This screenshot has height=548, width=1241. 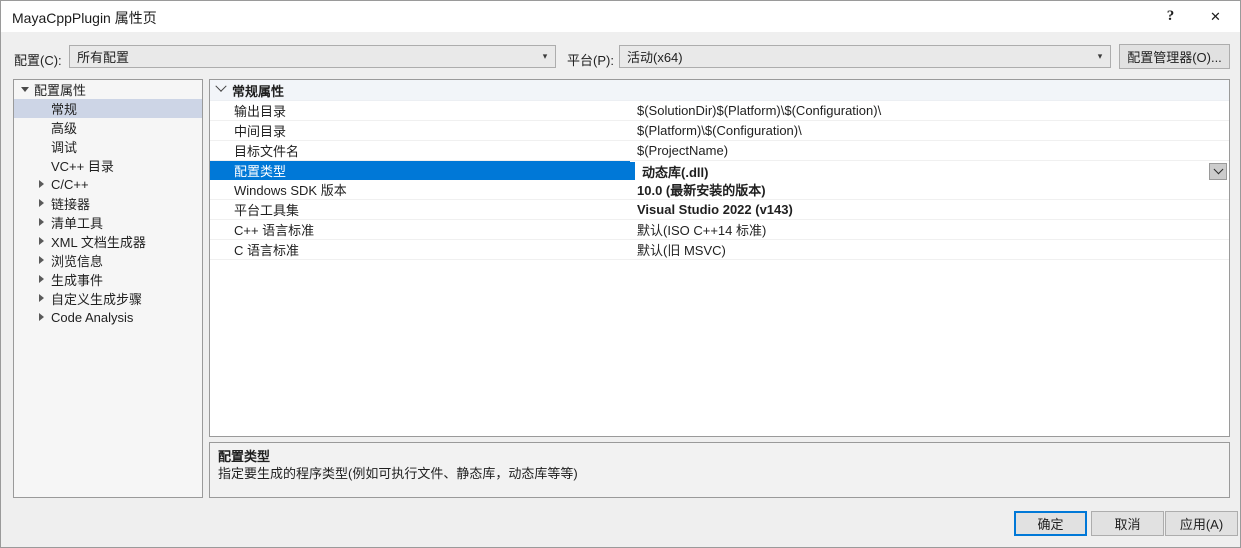 I want to click on sidebar-item: 配置属性, so click(x=108, y=89).